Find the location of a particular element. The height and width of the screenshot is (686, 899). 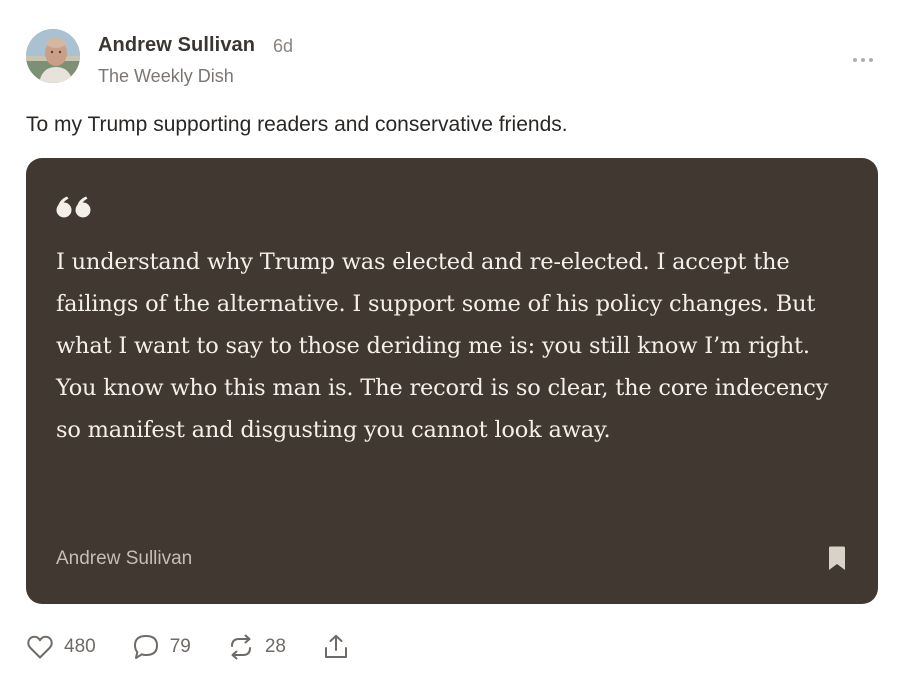

share-button is located at coordinates (336, 647).